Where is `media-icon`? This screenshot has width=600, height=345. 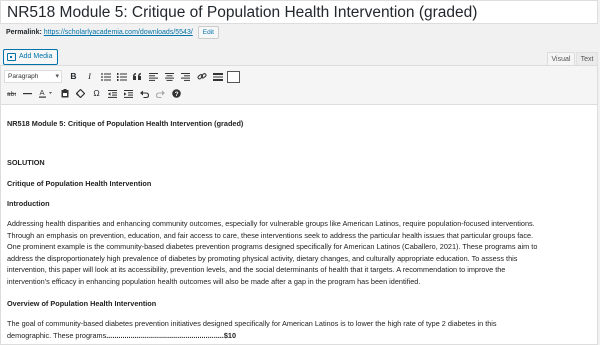 media-icon is located at coordinates (11, 57).